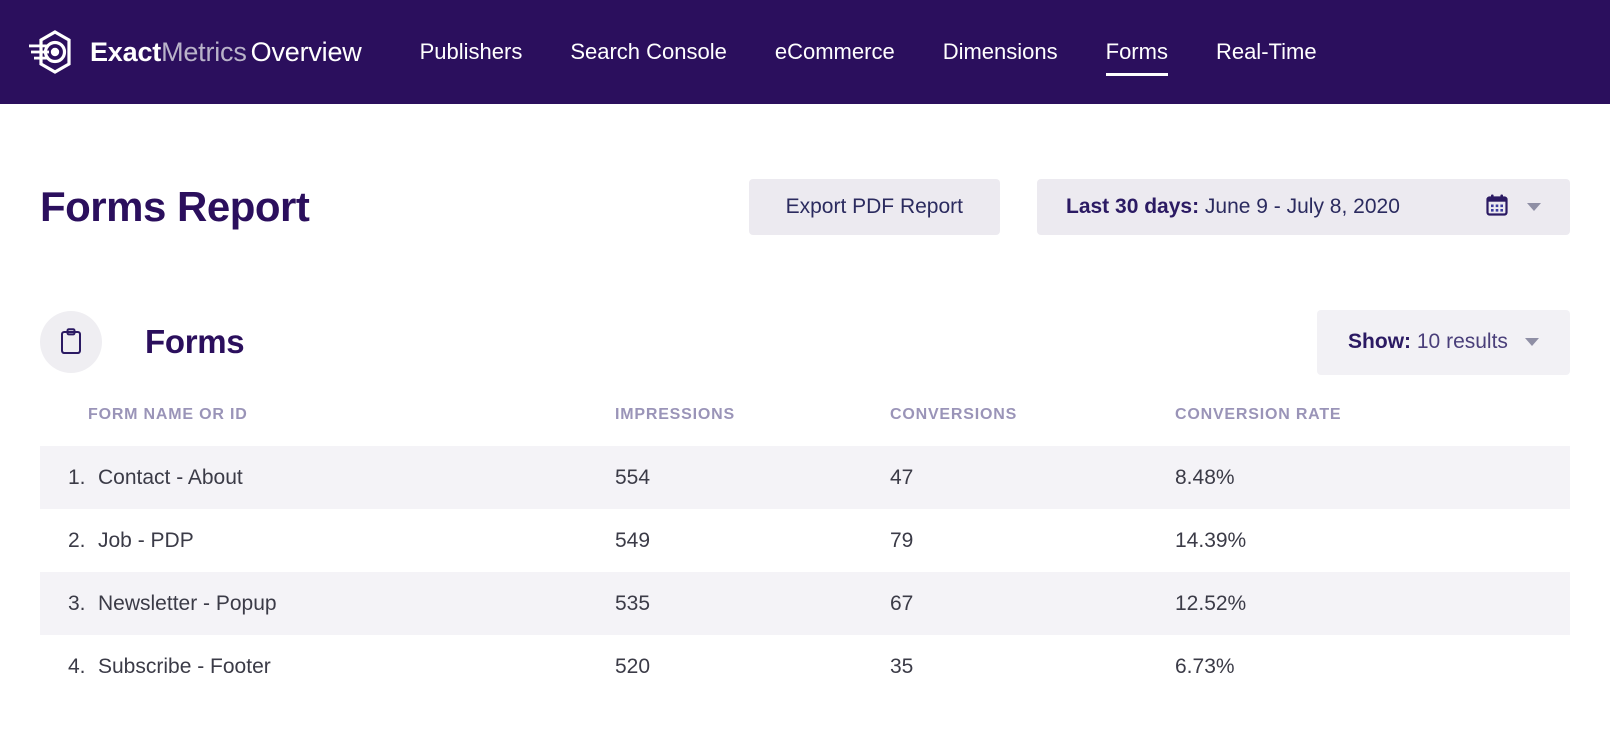  I want to click on calendar-icon, so click(1497, 207).